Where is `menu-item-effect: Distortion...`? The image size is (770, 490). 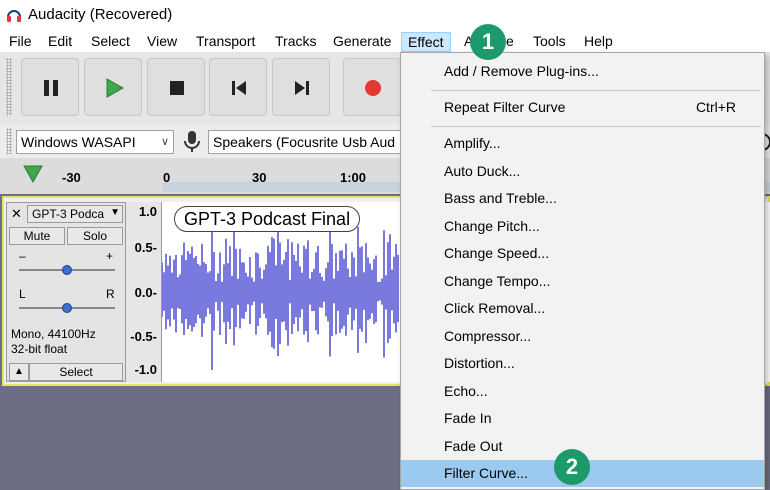 menu-item-effect: Distortion... is located at coordinates (582, 363).